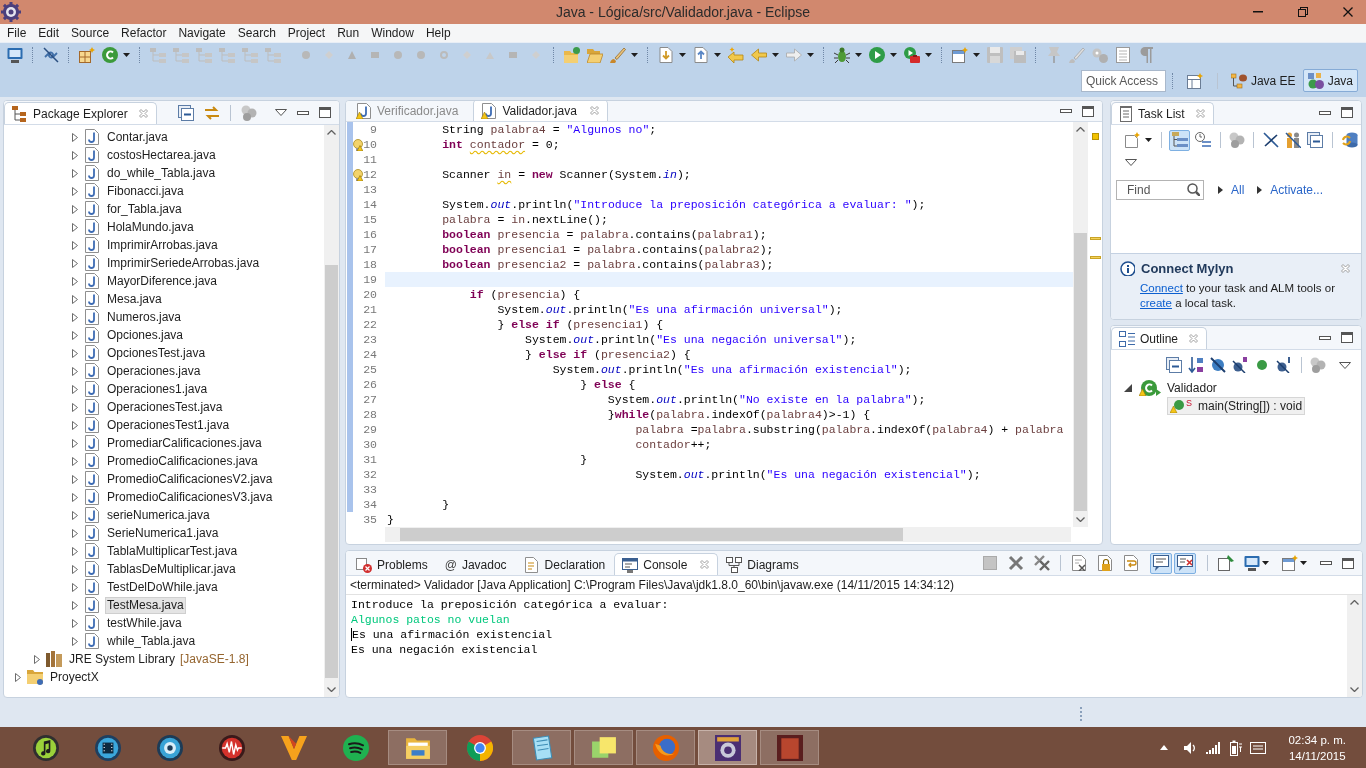 This screenshot has width=1366, height=768. I want to click on view-tab: Problems, so click(392, 564).